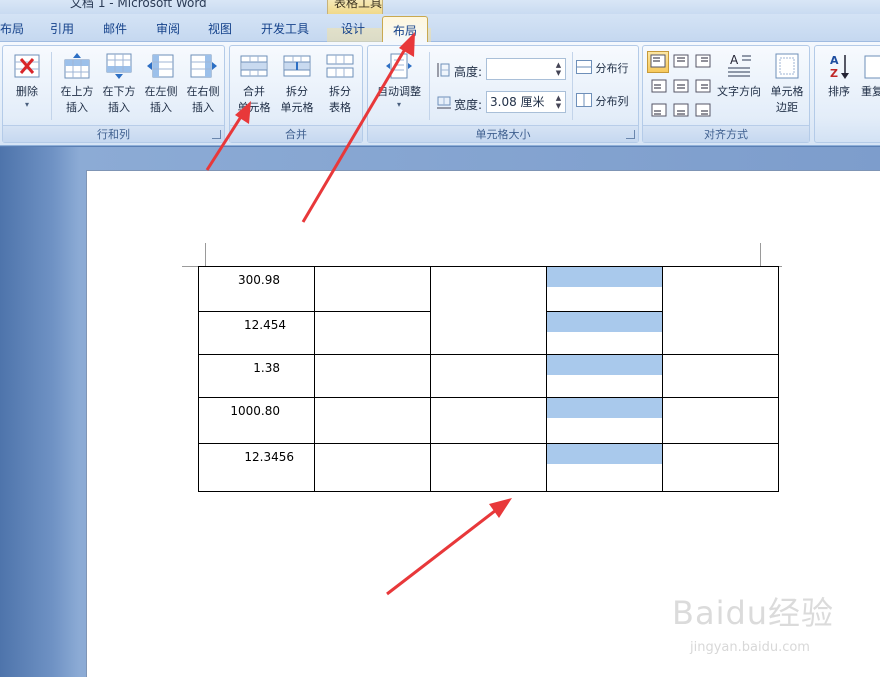 This screenshot has height=677, width=880. What do you see at coordinates (468, 72) in the screenshot?
I see `height-label: 高度:` at bounding box center [468, 72].